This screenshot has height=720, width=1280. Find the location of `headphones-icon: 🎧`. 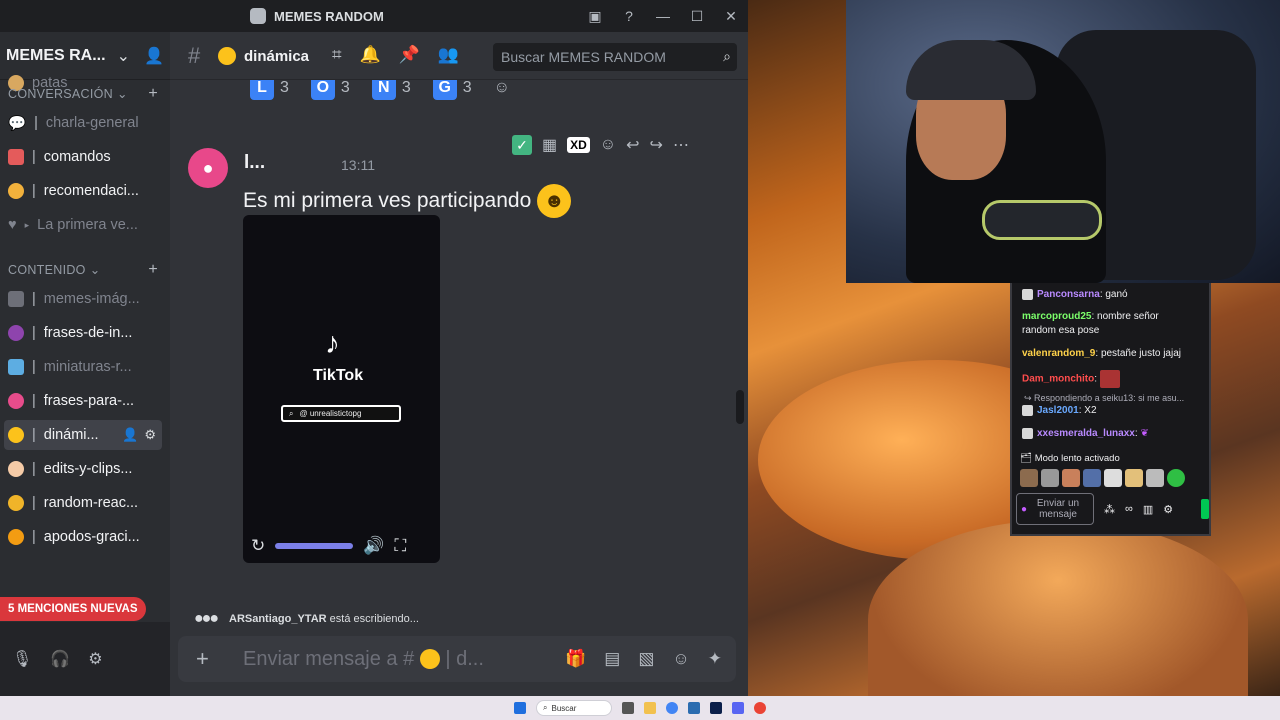

headphones-icon: 🎧 is located at coordinates (60, 659).